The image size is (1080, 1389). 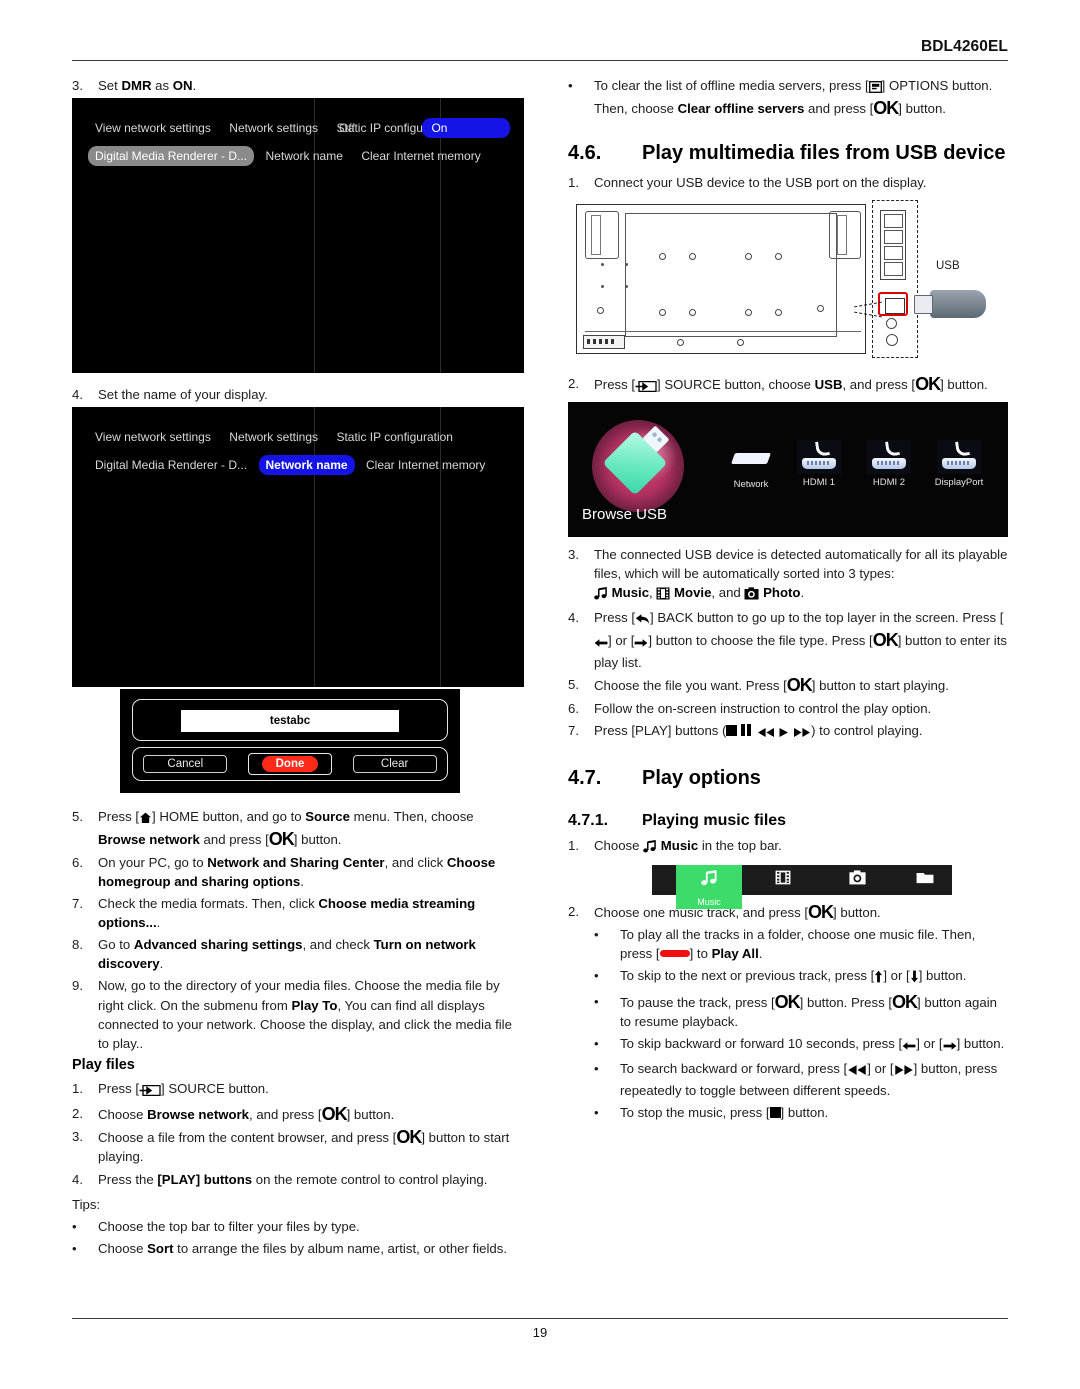 I want to click on photo-icon, so click(x=857, y=880).